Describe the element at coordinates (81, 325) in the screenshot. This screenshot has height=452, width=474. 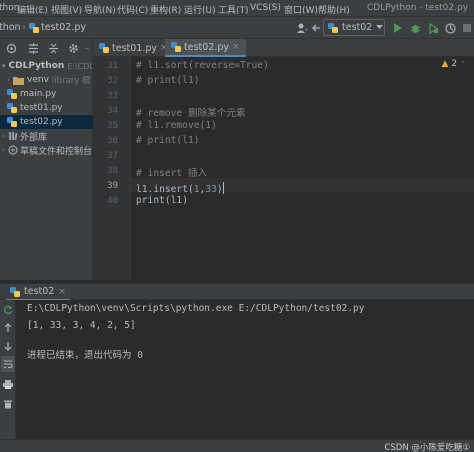
I see `console-output-line: [1, 33, 3, 4, 2, 5]` at that location.